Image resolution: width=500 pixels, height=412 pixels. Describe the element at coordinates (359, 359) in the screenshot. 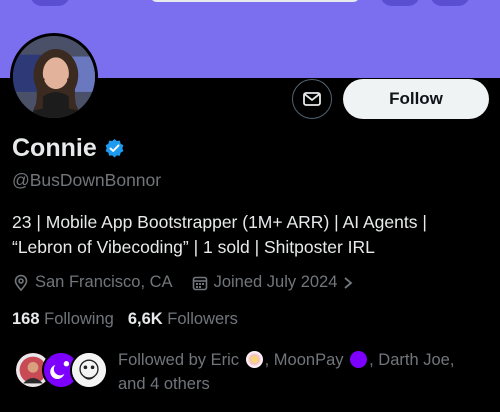

I see `purple-circle-emoji-icon` at that location.